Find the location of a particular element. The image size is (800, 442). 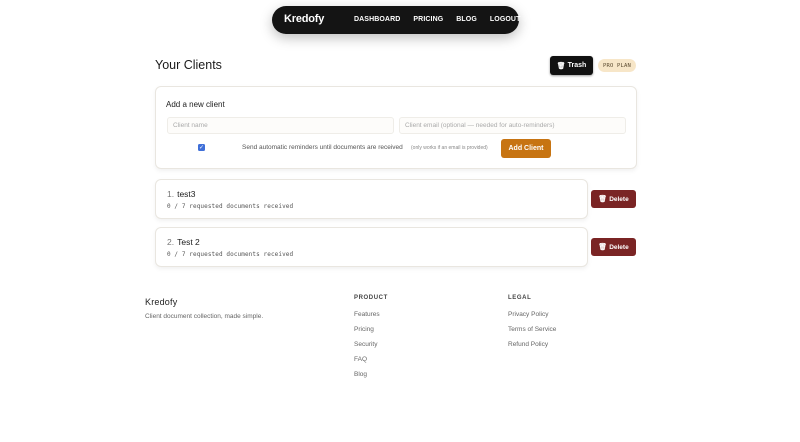

client-email-input is located at coordinates (512, 125).